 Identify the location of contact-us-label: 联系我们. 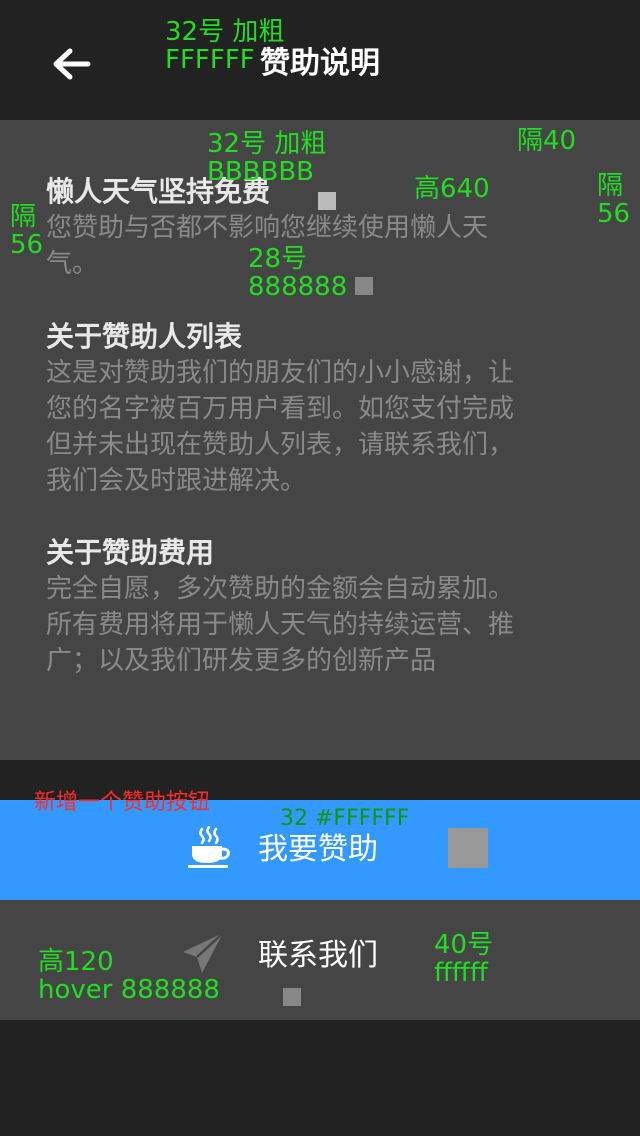
(318, 955).